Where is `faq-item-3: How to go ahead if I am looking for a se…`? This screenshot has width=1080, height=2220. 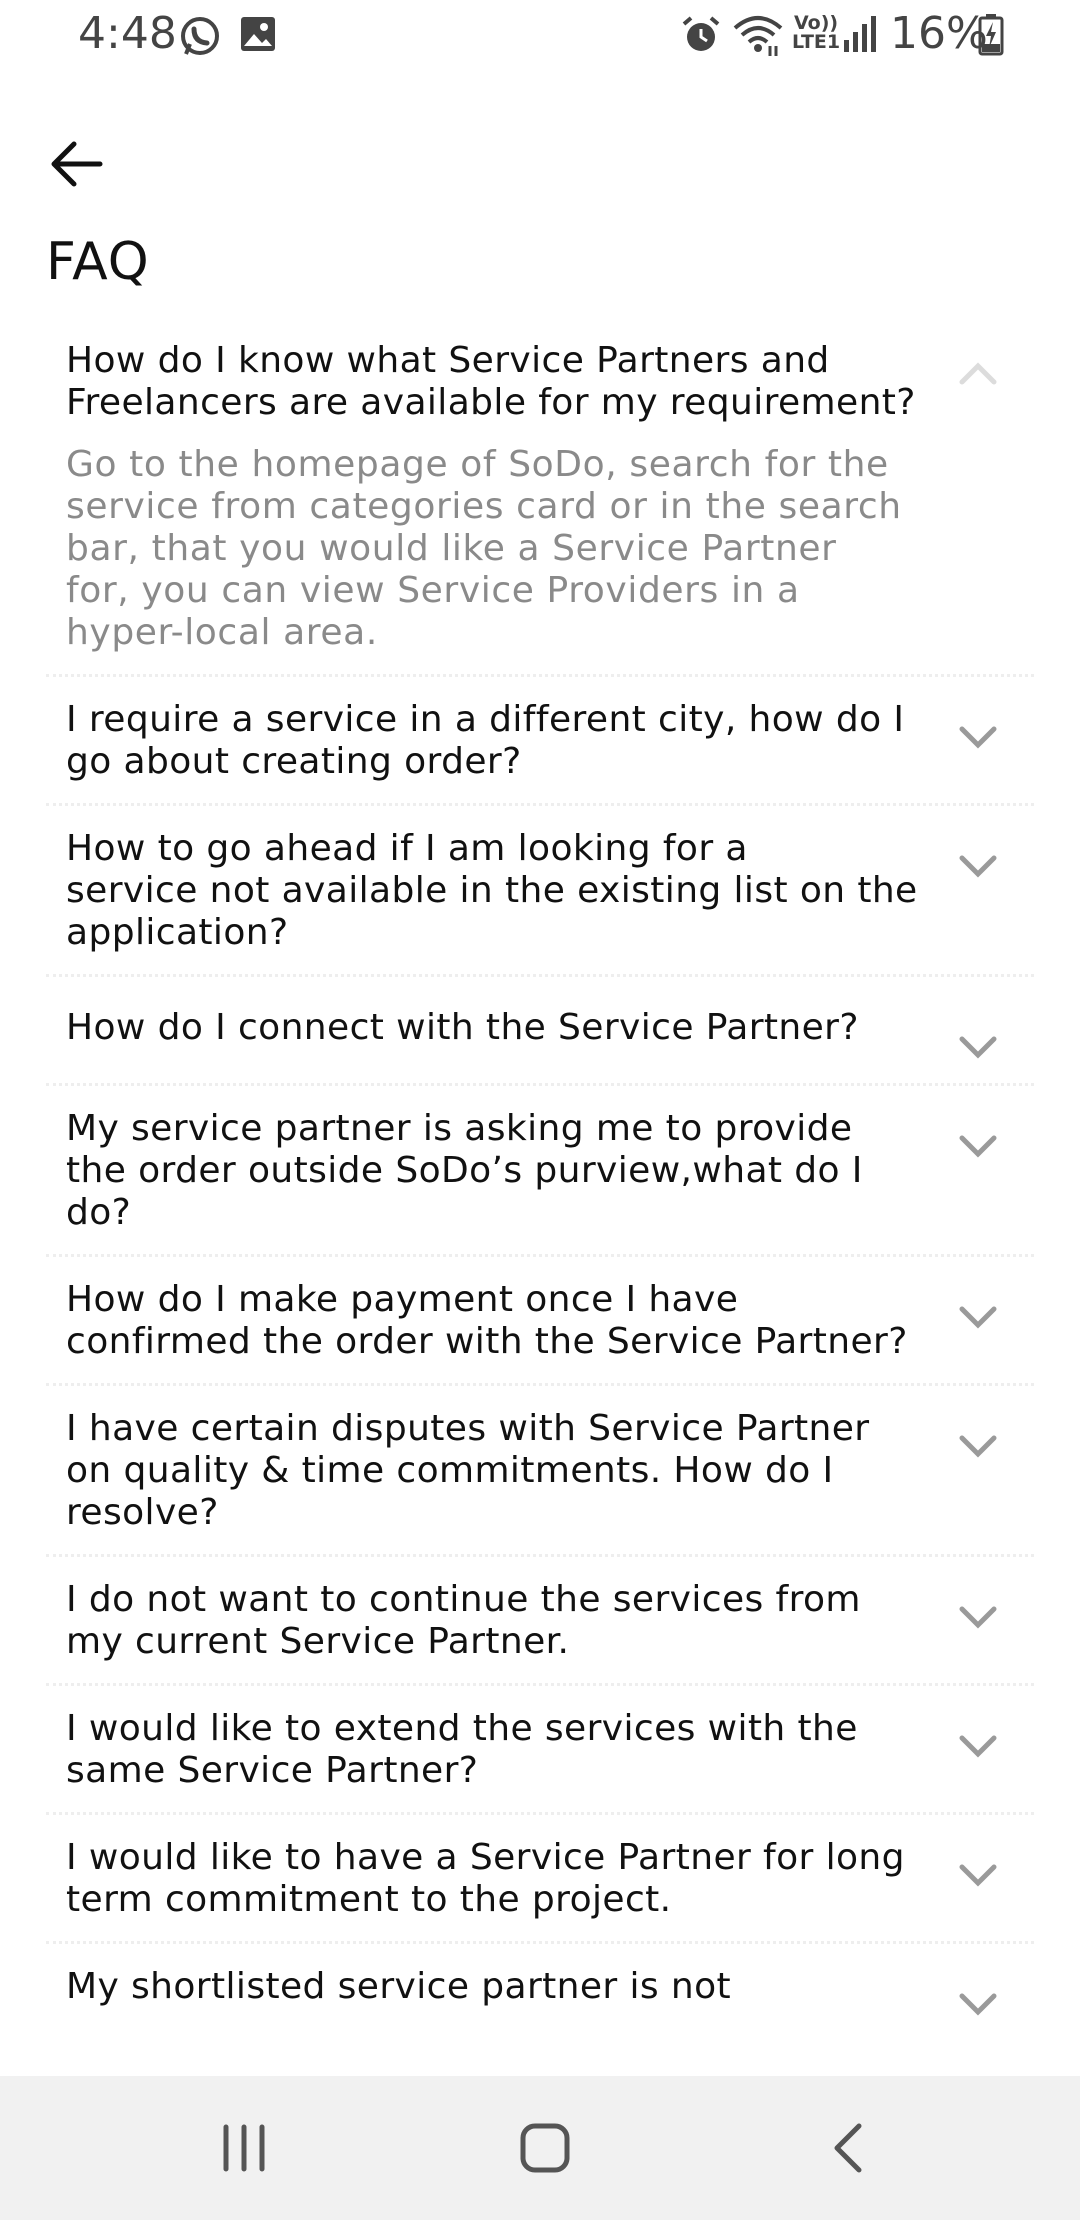 faq-item-3: How to go ahead if I am looking for a se… is located at coordinates (540, 891).